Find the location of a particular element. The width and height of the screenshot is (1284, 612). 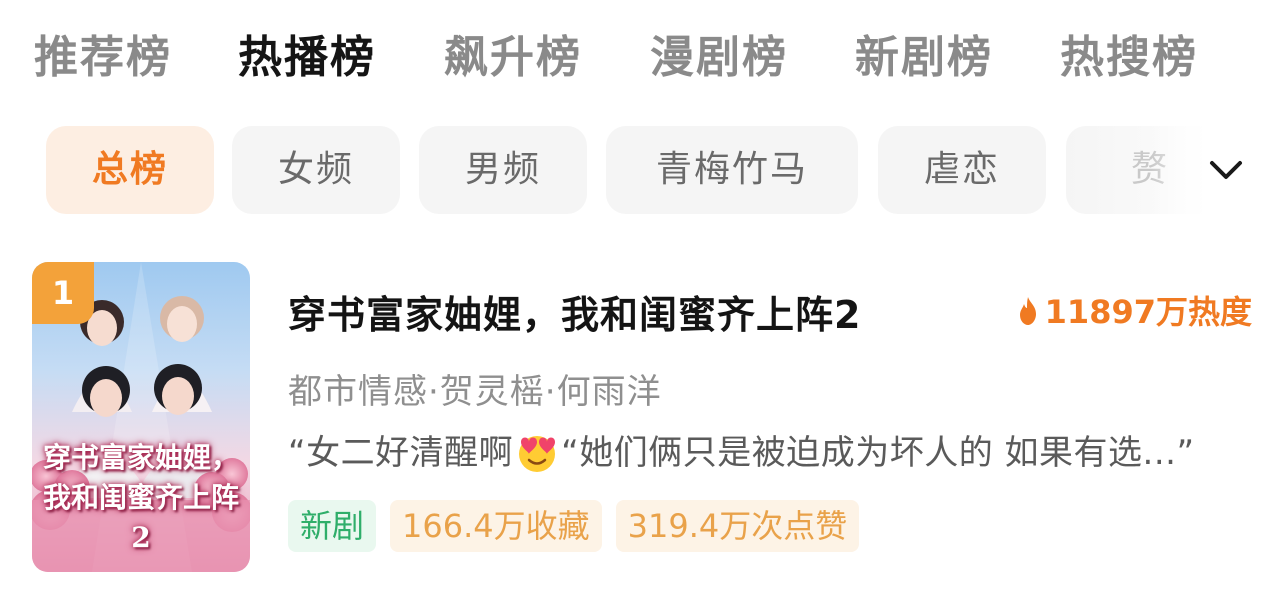

drama-tags: 新剧 166.4万收藏 319.4万次点赞 is located at coordinates (580, 527).